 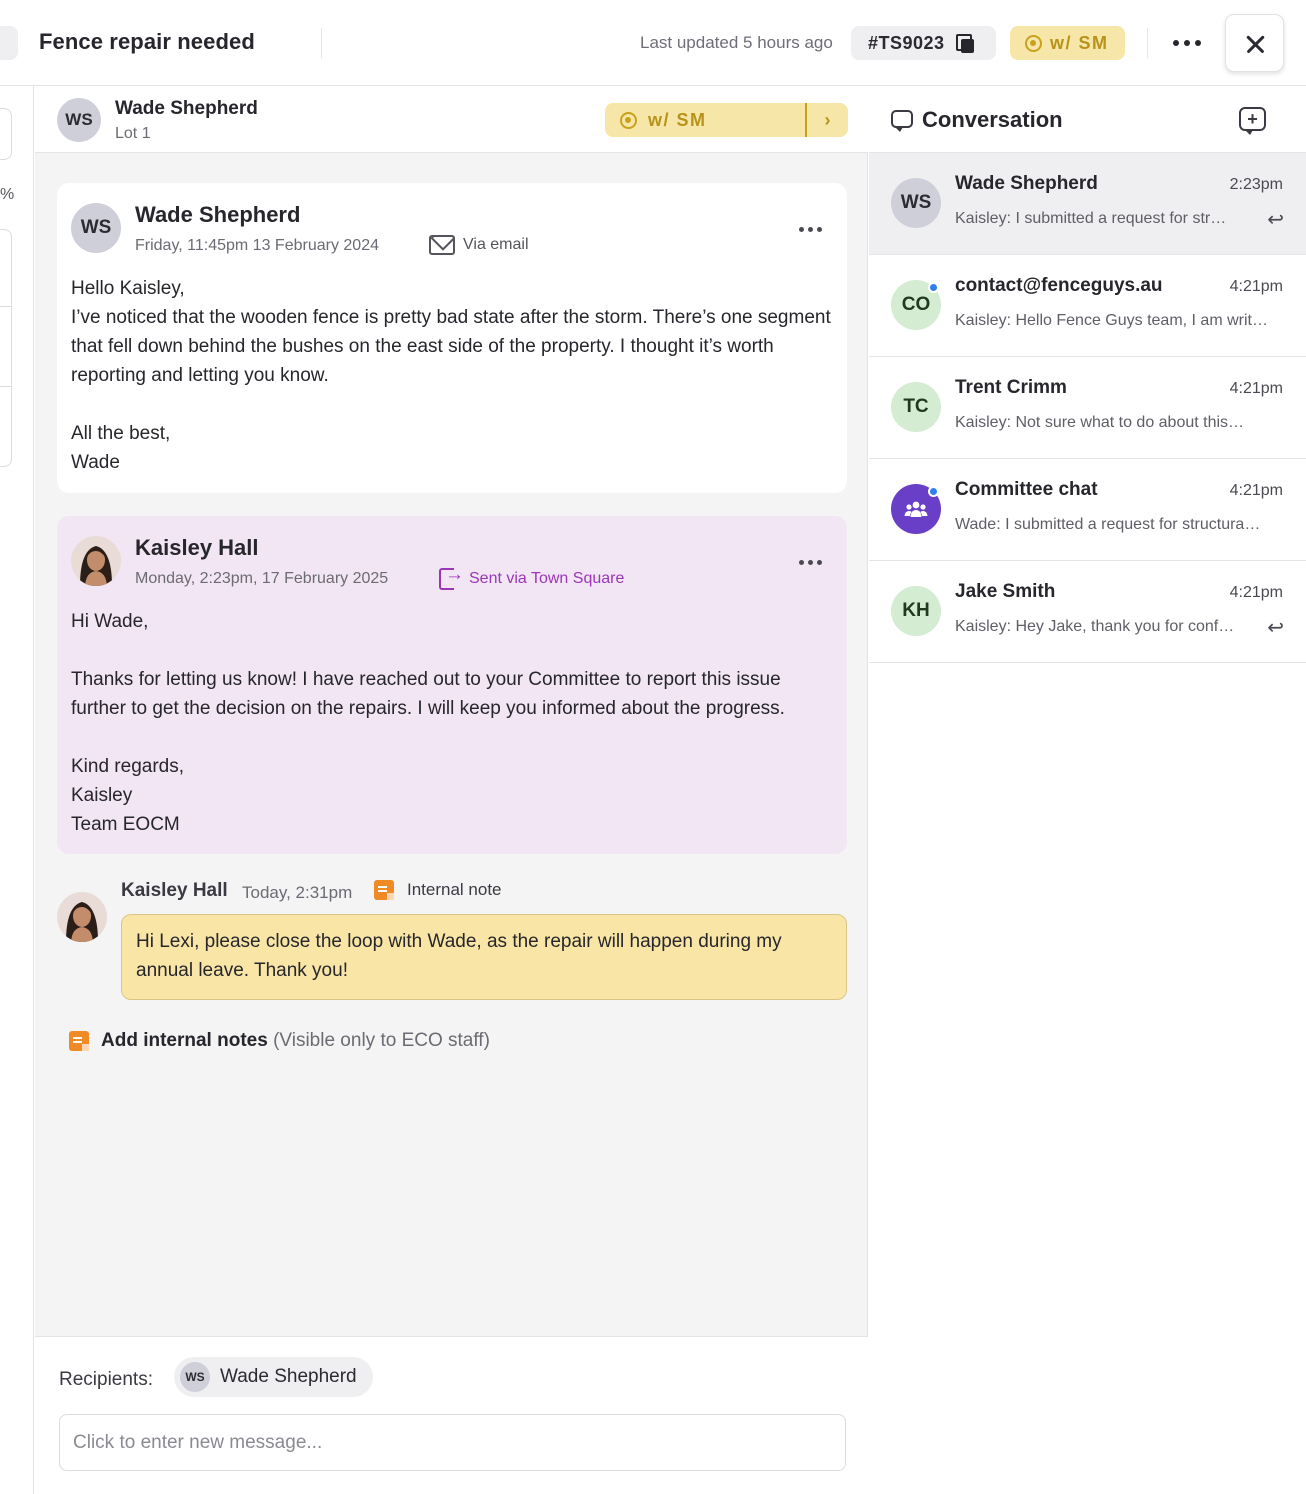 What do you see at coordinates (451, 577) in the screenshot?
I see `send-out-icon` at bounding box center [451, 577].